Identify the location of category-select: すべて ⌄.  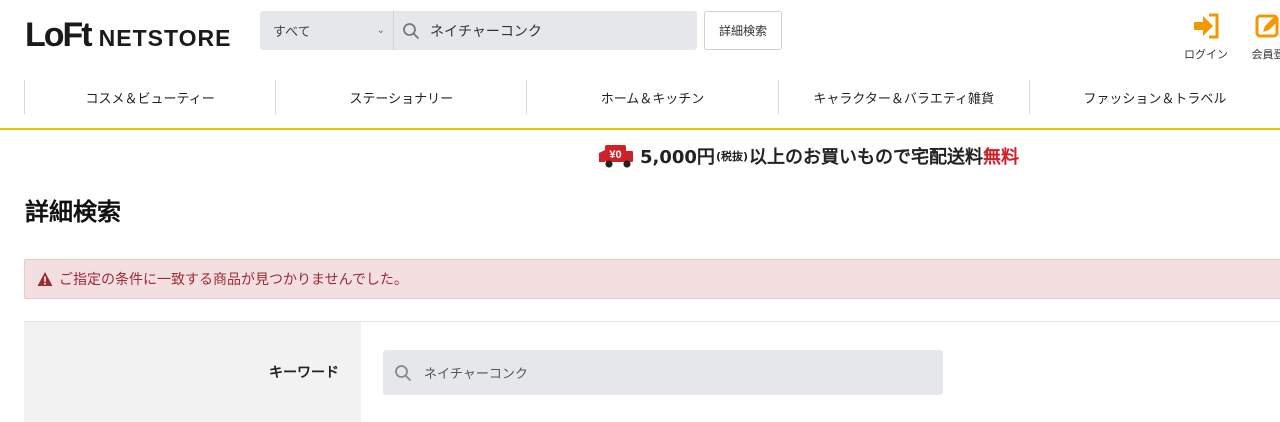
(327, 30).